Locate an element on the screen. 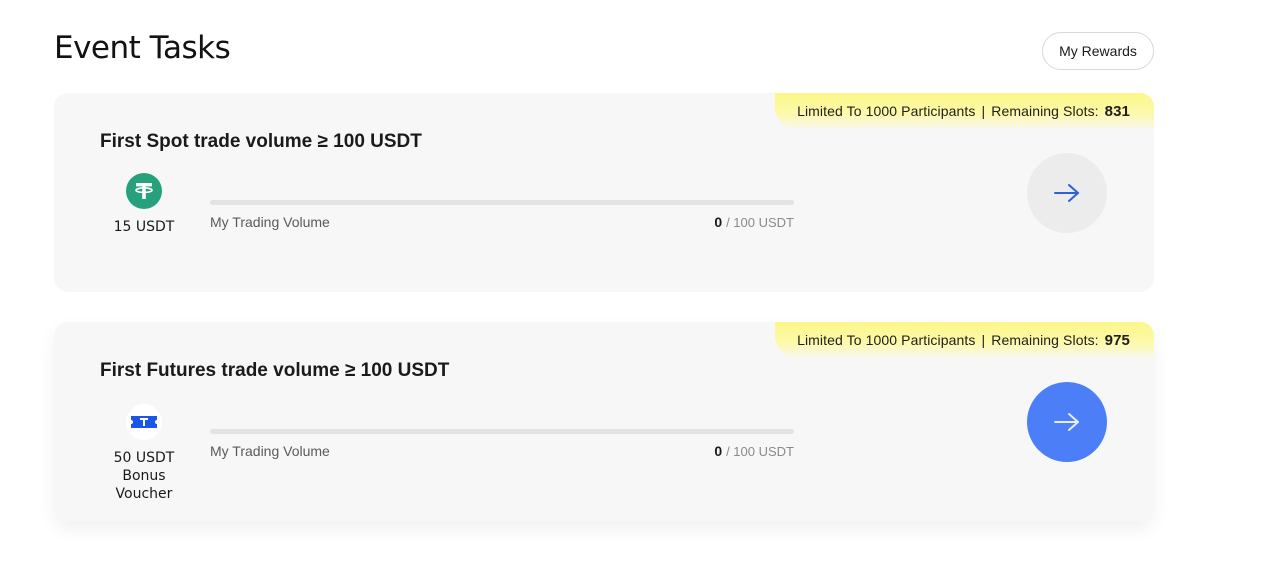 Image resolution: width=1280 pixels, height=568 pixels. page-title: Event Tasks is located at coordinates (142, 48).